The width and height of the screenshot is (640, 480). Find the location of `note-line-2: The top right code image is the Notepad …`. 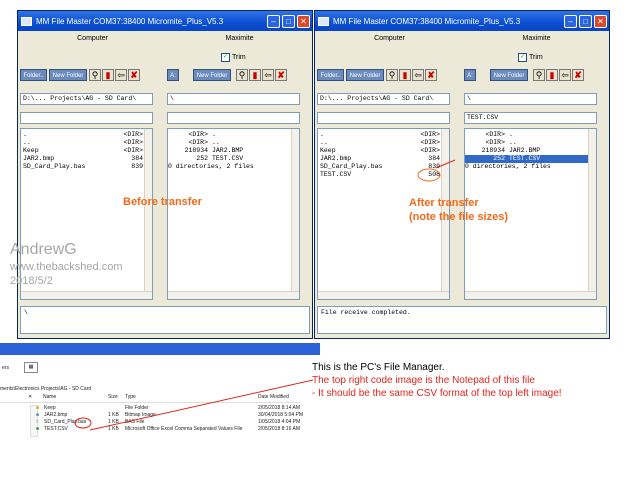

note-line-2: The top right code image is the Notepad … is located at coordinates (423, 380).